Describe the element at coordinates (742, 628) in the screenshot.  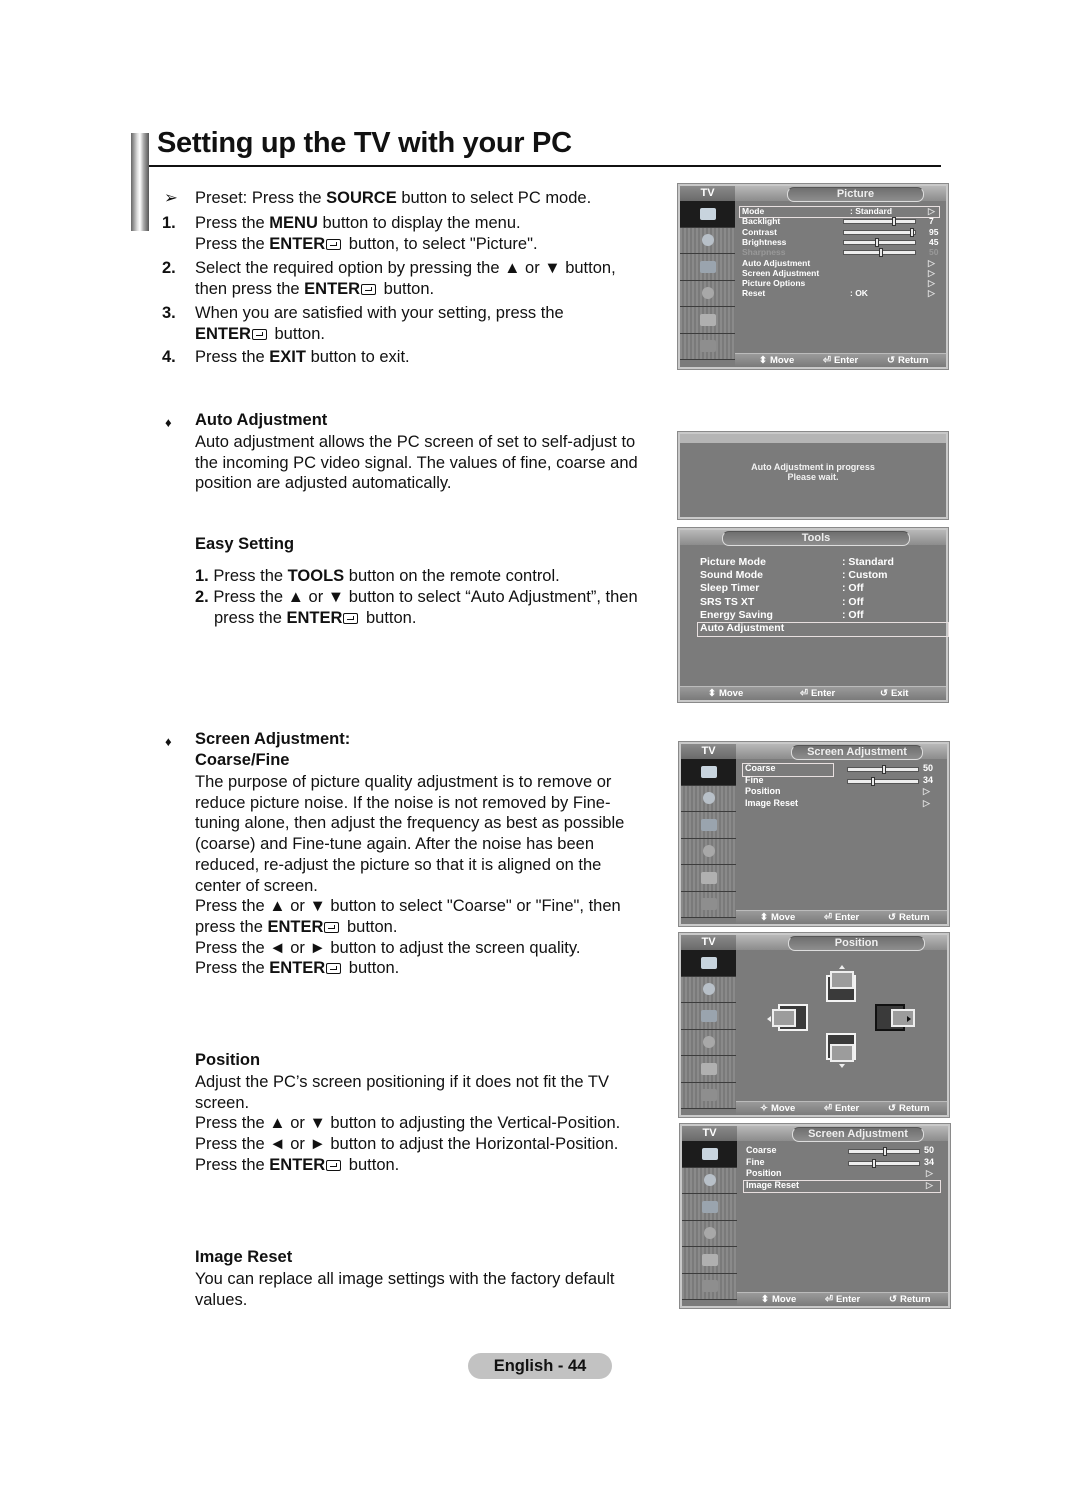
I see `menu-row-auto-adjustment: Auto Adjustment` at that location.